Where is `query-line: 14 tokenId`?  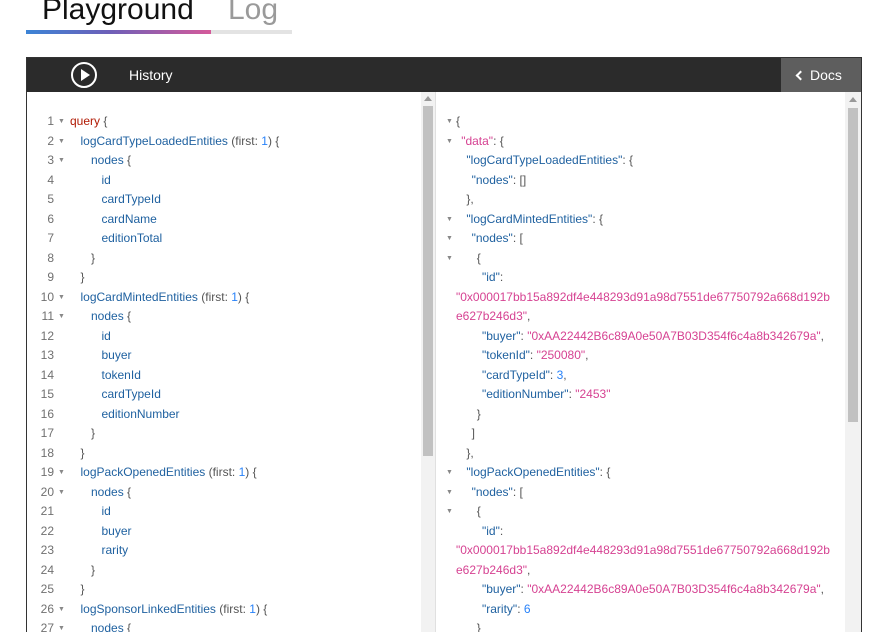
query-line: 14 tokenId is located at coordinates (231, 376).